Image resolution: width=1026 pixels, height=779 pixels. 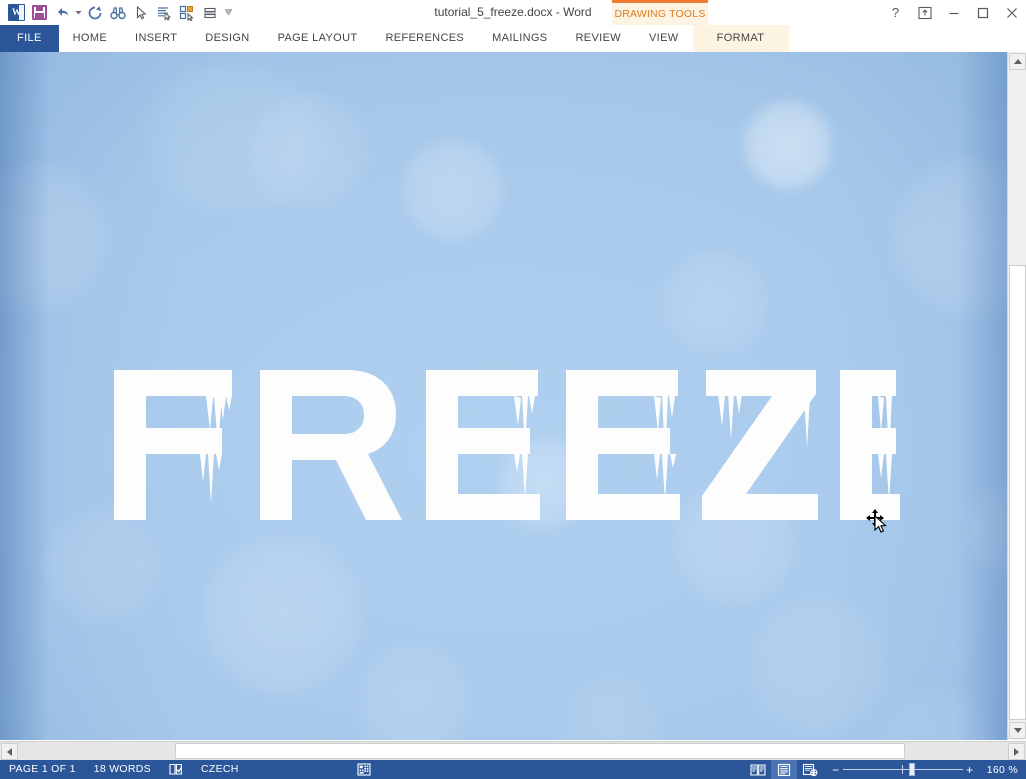 What do you see at coordinates (599, 38) in the screenshot?
I see `tab-review: REVIEW` at bounding box center [599, 38].